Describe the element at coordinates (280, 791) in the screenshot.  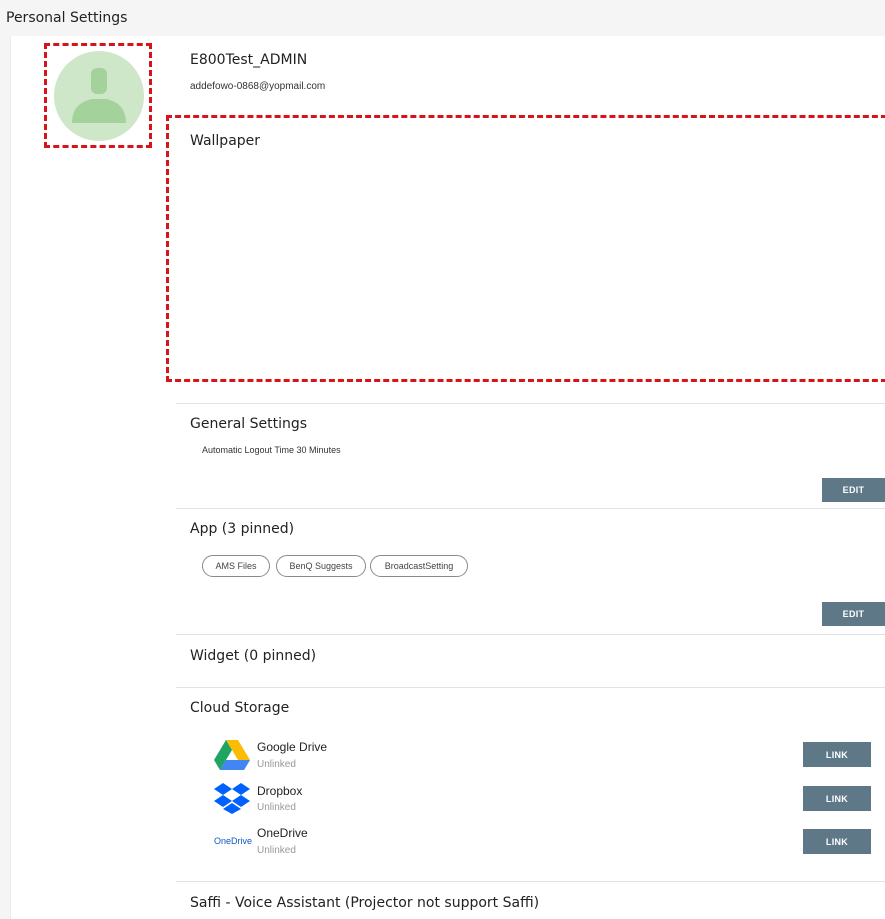
I see `dropbox-name: Dropbox` at that location.